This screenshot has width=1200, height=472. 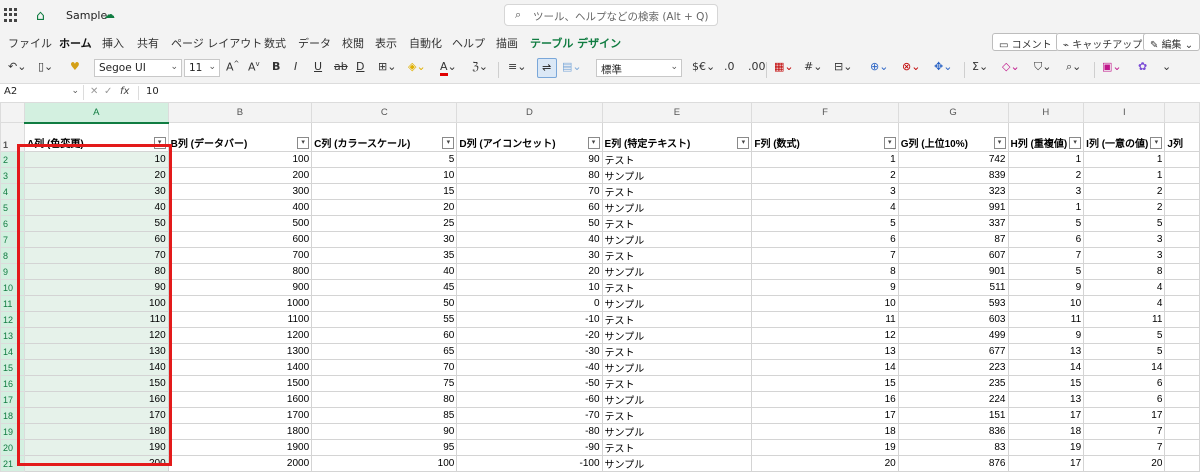 What do you see at coordinates (240, 319) in the screenshot?
I see `cell-b: 1100` at bounding box center [240, 319].